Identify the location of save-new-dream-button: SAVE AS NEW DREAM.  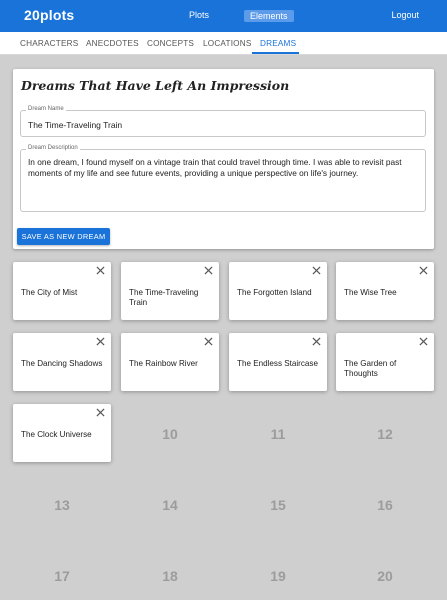
(63, 236).